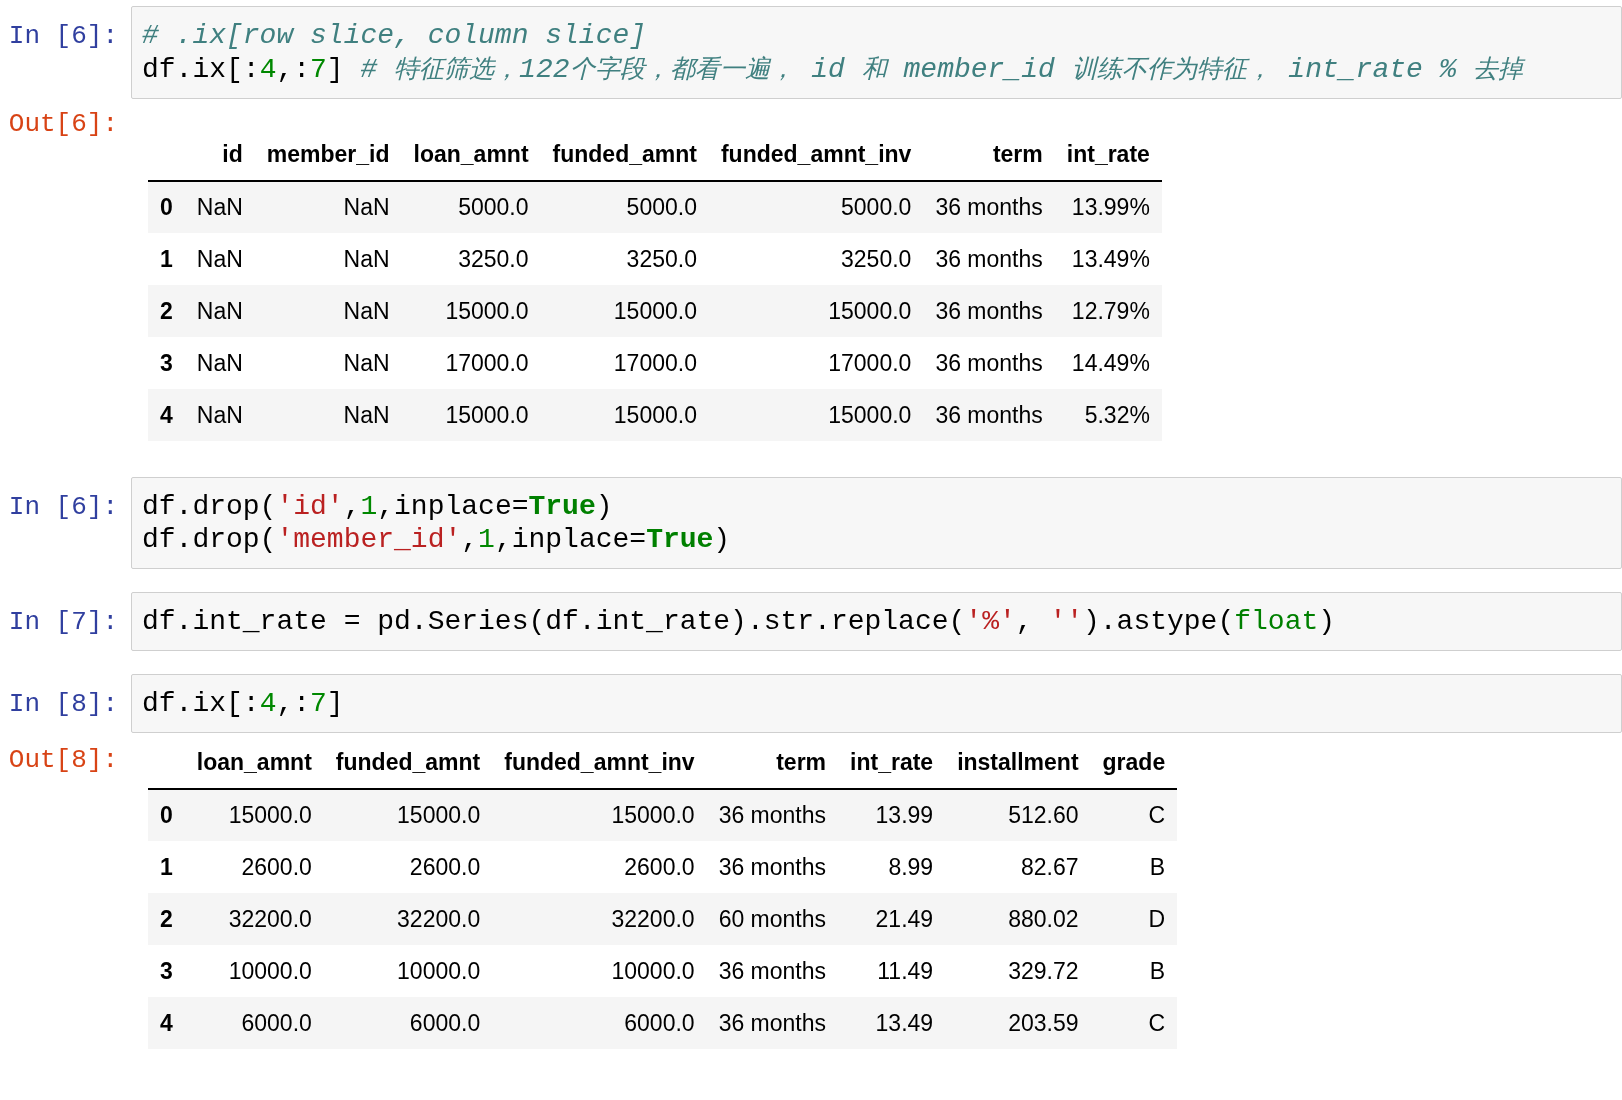  What do you see at coordinates (1108, 363) in the screenshot?
I see `table-cell: 14.49%` at bounding box center [1108, 363].